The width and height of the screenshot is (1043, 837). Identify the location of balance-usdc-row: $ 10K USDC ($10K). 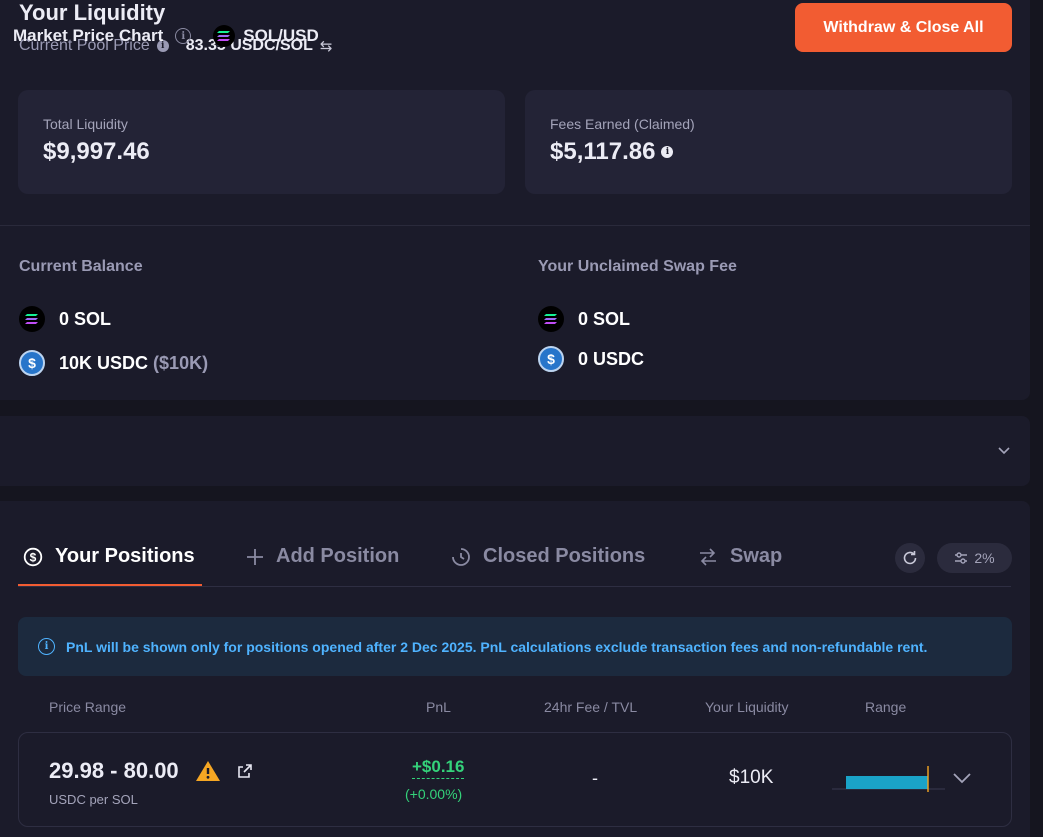
(113, 363).